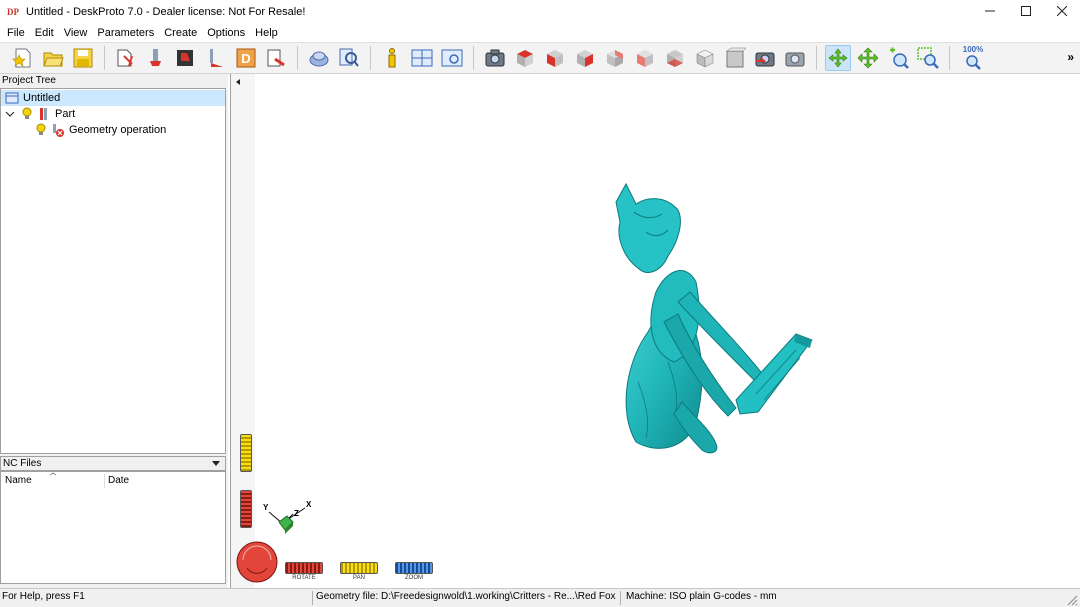 This screenshot has height=607, width=1080. Describe the element at coordinates (706, 322) in the screenshot. I see `fox-model` at that location.